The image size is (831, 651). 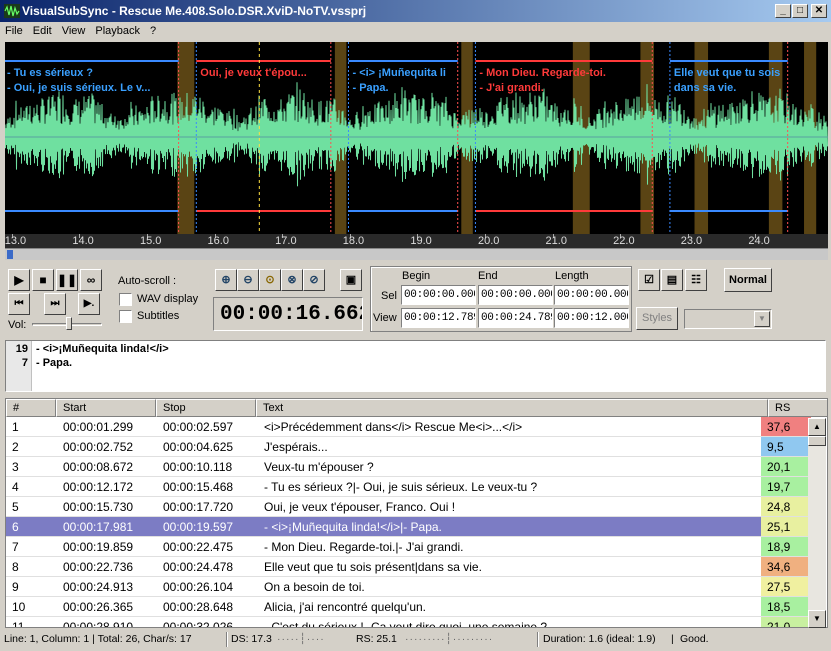 I want to click on cell-stop: 00:00:17.720, so click(x=198, y=507).